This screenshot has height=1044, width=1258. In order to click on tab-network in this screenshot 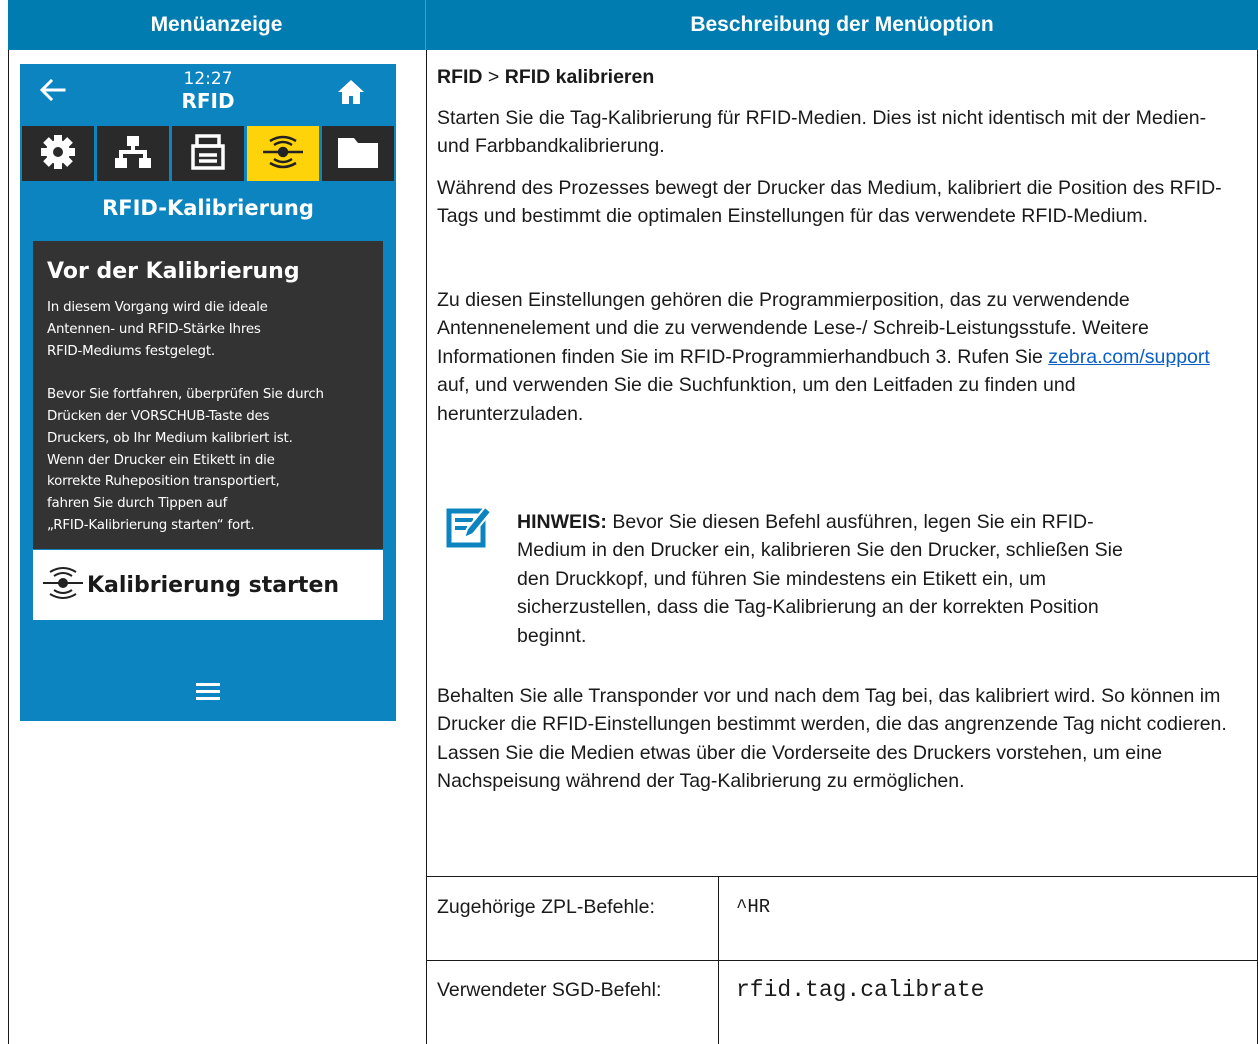, I will do `click(133, 153)`.